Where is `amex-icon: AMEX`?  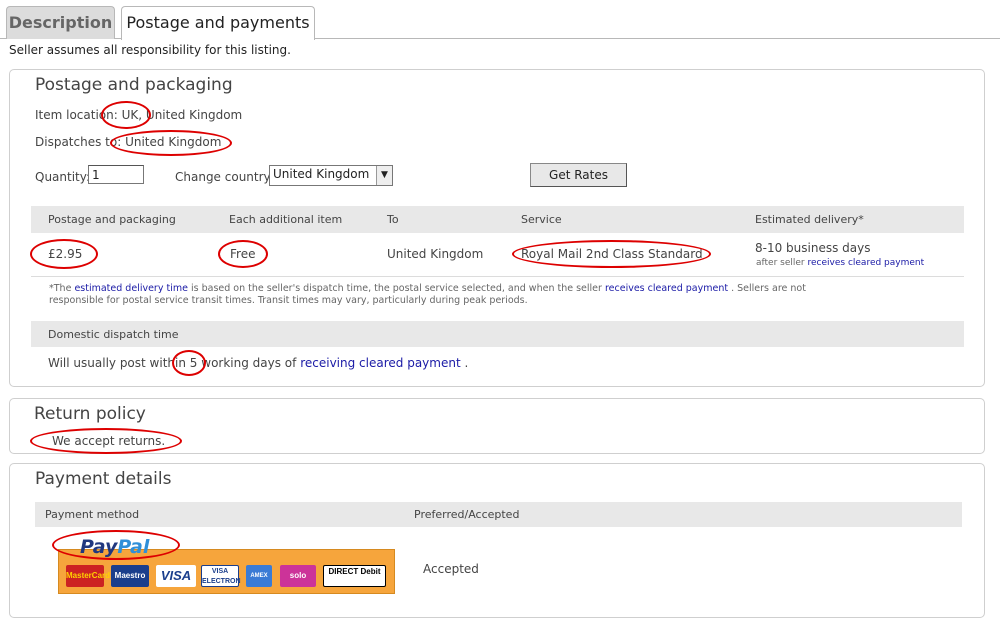
amex-icon: AMEX is located at coordinates (259, 576).